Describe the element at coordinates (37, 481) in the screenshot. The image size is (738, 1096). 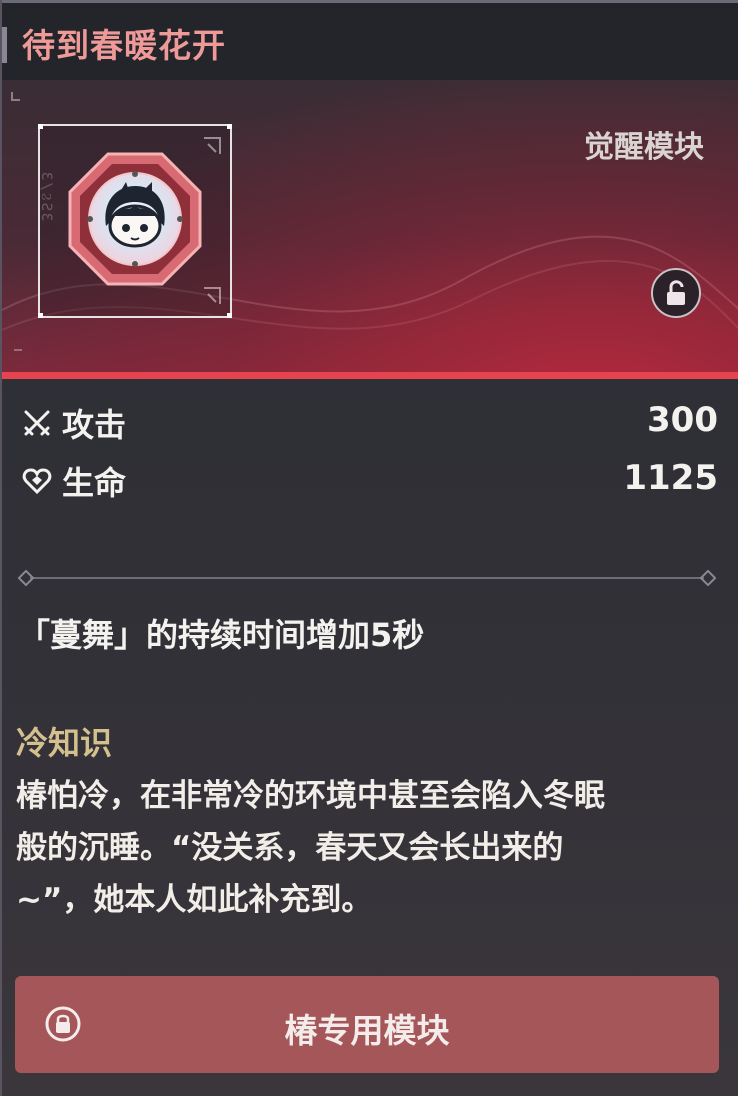
I see `heart-icon` at that location.